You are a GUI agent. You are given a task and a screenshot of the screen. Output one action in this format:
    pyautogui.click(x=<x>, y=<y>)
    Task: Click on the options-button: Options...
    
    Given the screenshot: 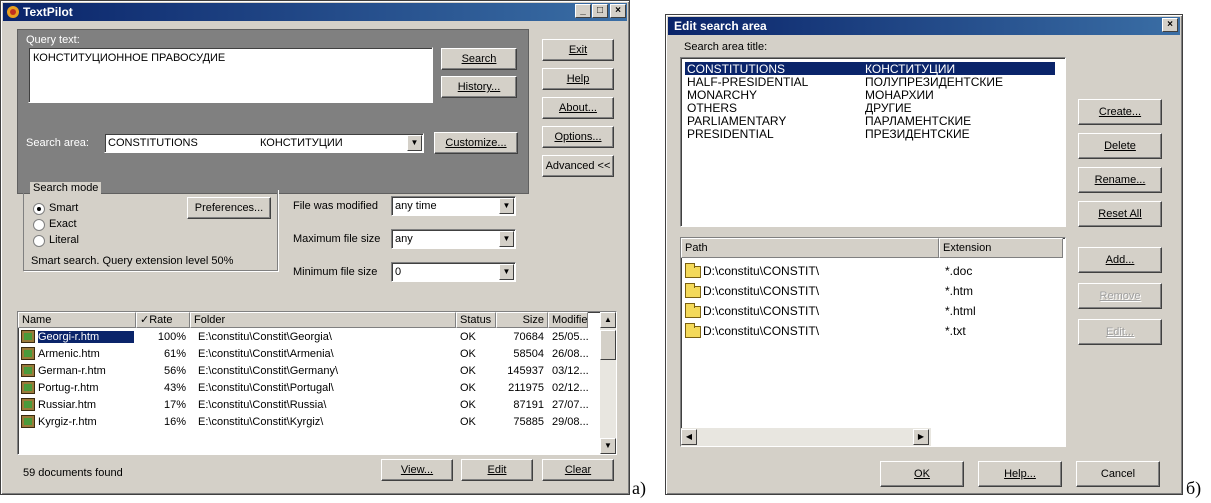 What is the action you would take?
    pyautogui.click(x=578, y=137)
    